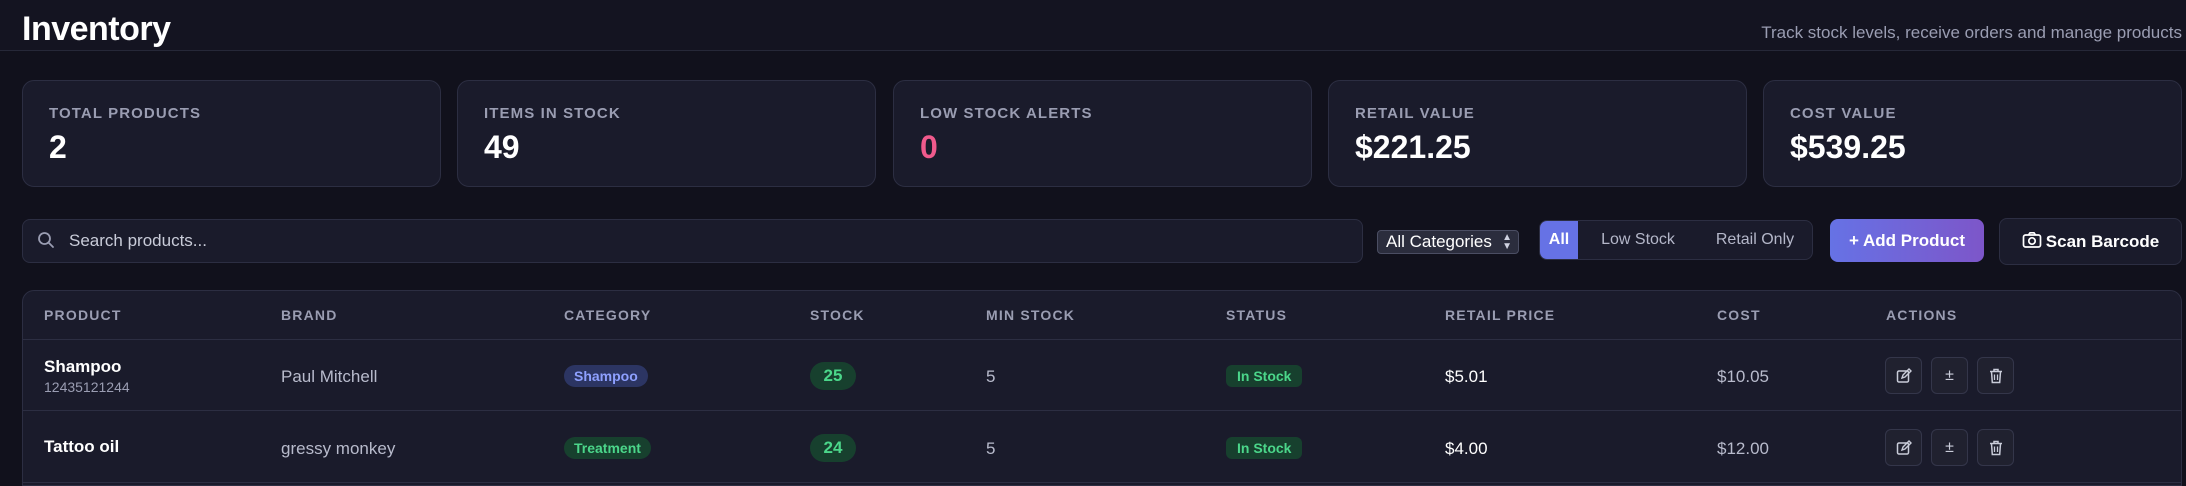 Image resolution: width=2186 pixels, height=486 pixels. Describe the element at coordinates (1743, 376) in the screenshot. I see `cost-cell: $10.05` at that location.